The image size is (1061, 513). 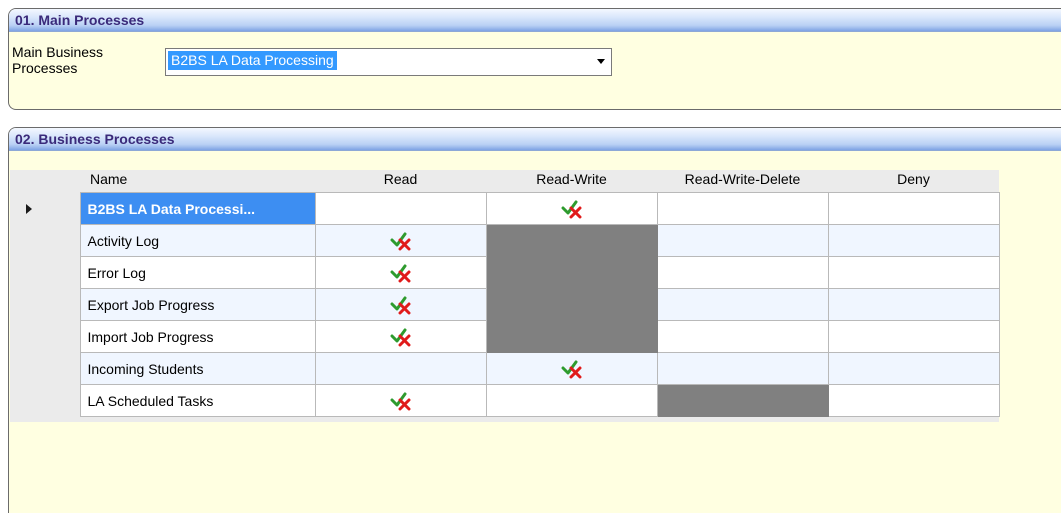 I want to click on table-row: LA Scheduled Tasks, so click(x=509, y=400).